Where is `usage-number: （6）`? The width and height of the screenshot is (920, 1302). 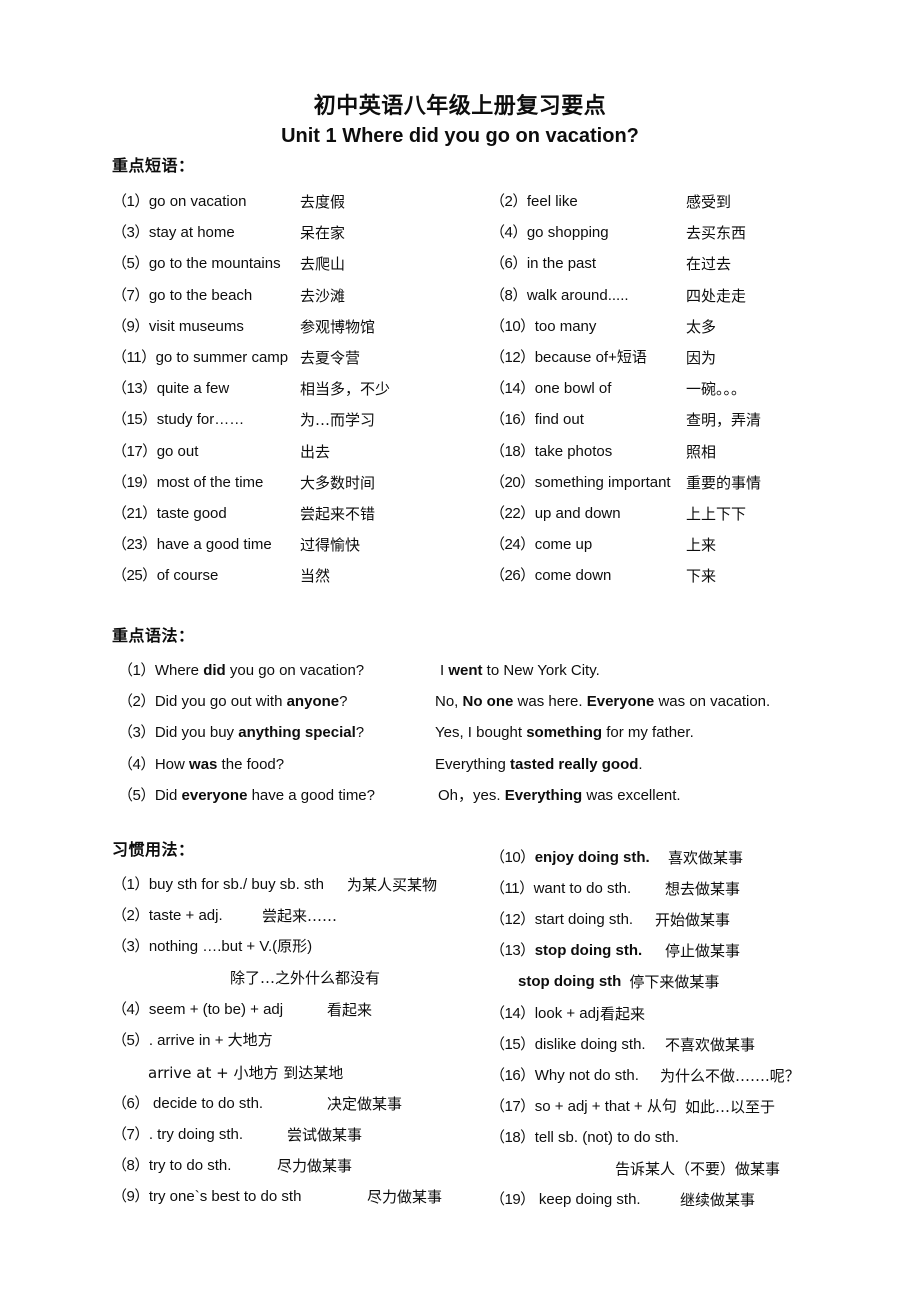
usage-number: （6） is located at coordinates (130, 1103).